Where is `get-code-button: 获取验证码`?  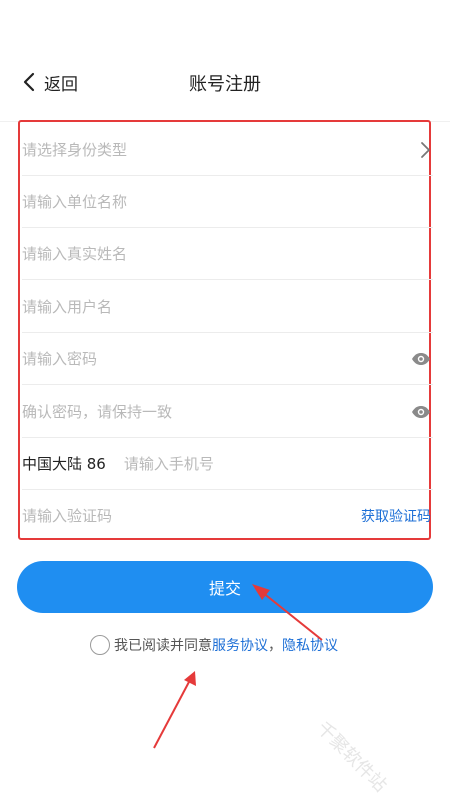
get-code-button: 获取验证码 is located at coordinates (396, 516).